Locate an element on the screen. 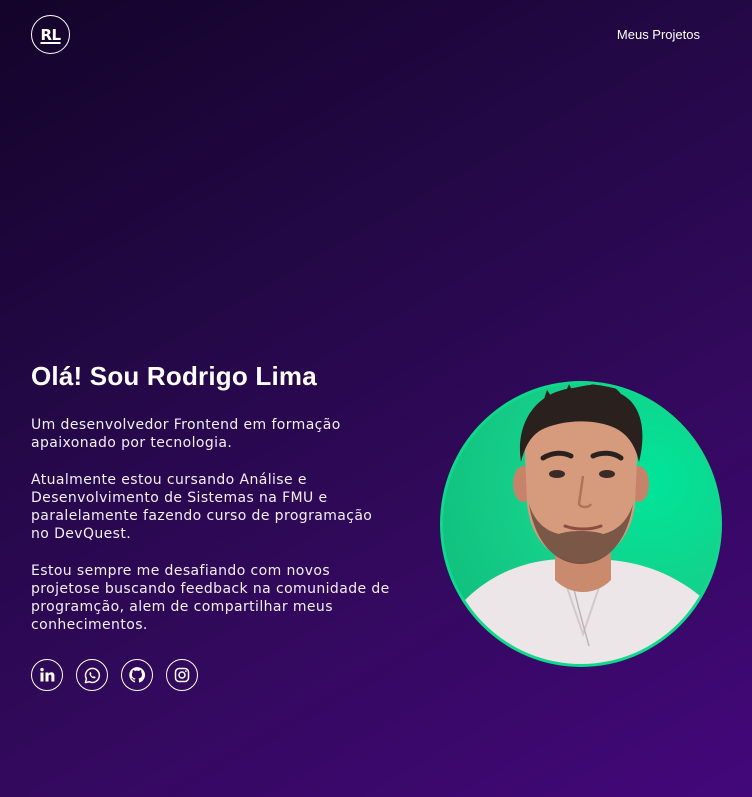 Image resolution: width=752 pixels, height=797 pixels. linkedin-icon is located at coordinates (47, 674).